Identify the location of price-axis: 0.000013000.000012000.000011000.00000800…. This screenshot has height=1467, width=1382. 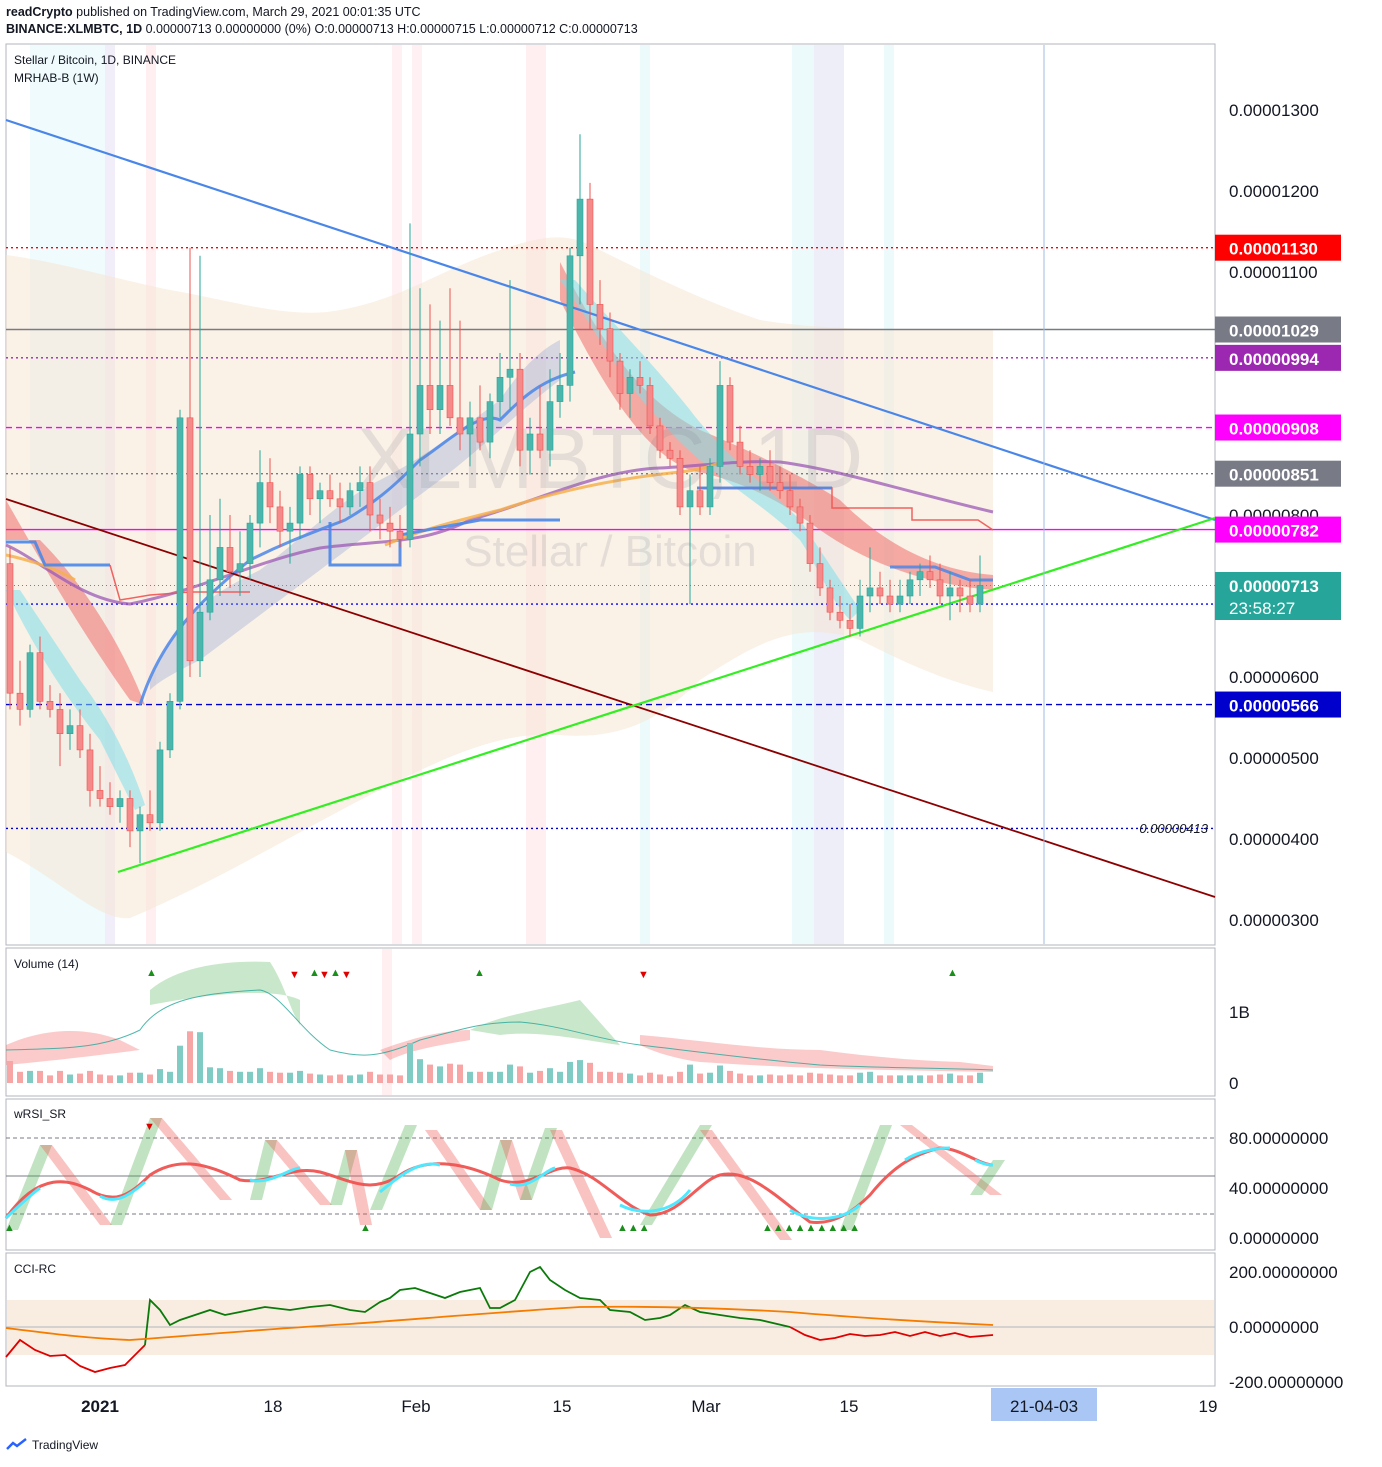
(1274, 515).